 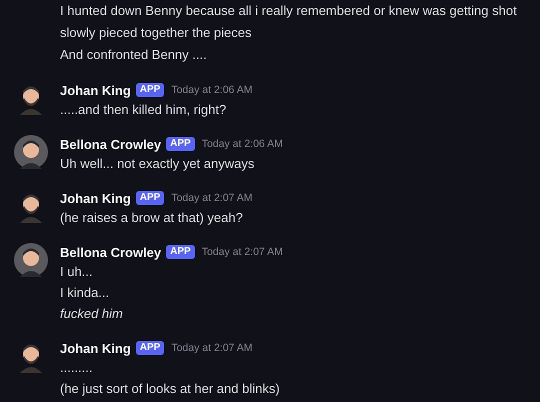 What do you see at coordinates (170, 389) in the screenshot?
I see `message-text: (he just sort of looks at her and blinks)` at bounding box center [170, 389].